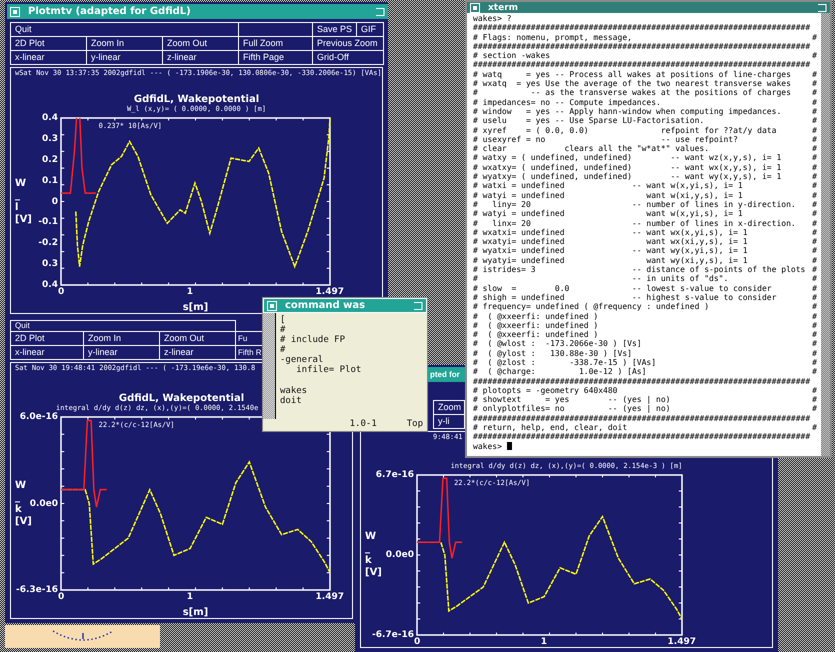  Describe the element at coordinates (632, 167) in the screenshot. I see `terminal-line: wxatxy= ( undefined, undefined) -- want wx(x,y,s), i= 1` at that location.